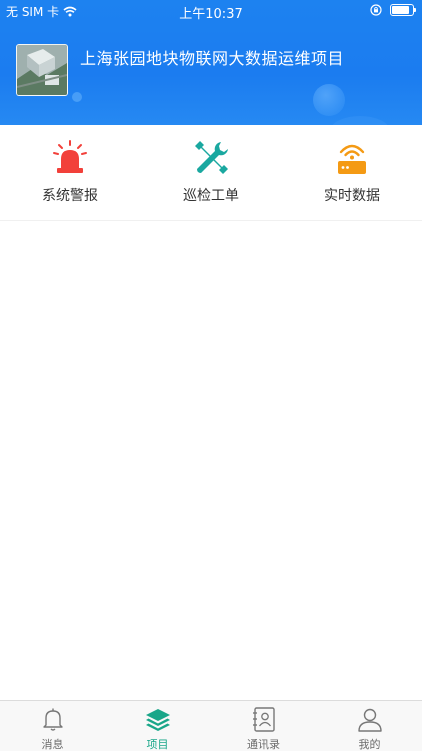 The width and height of the screenshot is (422, 752). I want to click on tab-profile: 我的, so click(369, 726).